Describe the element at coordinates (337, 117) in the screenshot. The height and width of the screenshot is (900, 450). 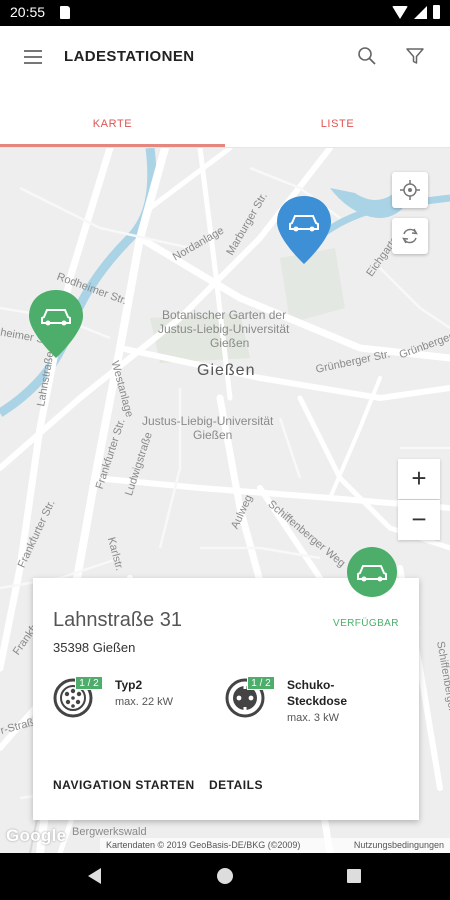
I see `tab-liste: LISTE` at that location.